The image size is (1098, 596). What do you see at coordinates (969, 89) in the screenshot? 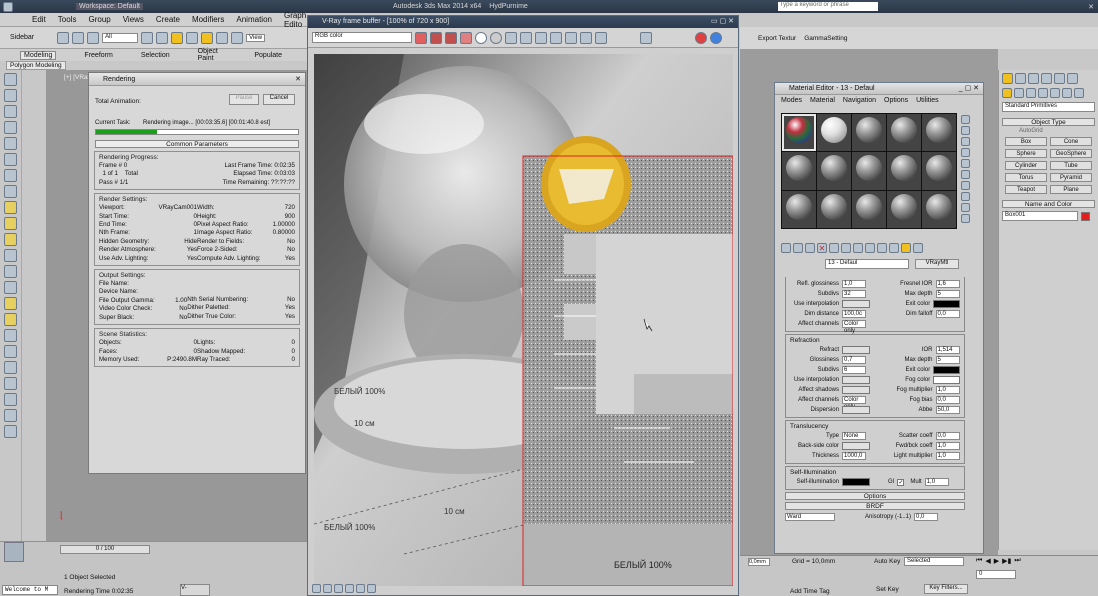
I see `window-controls-icon: _ ▢ ✕` at bounding box center [969, 89].